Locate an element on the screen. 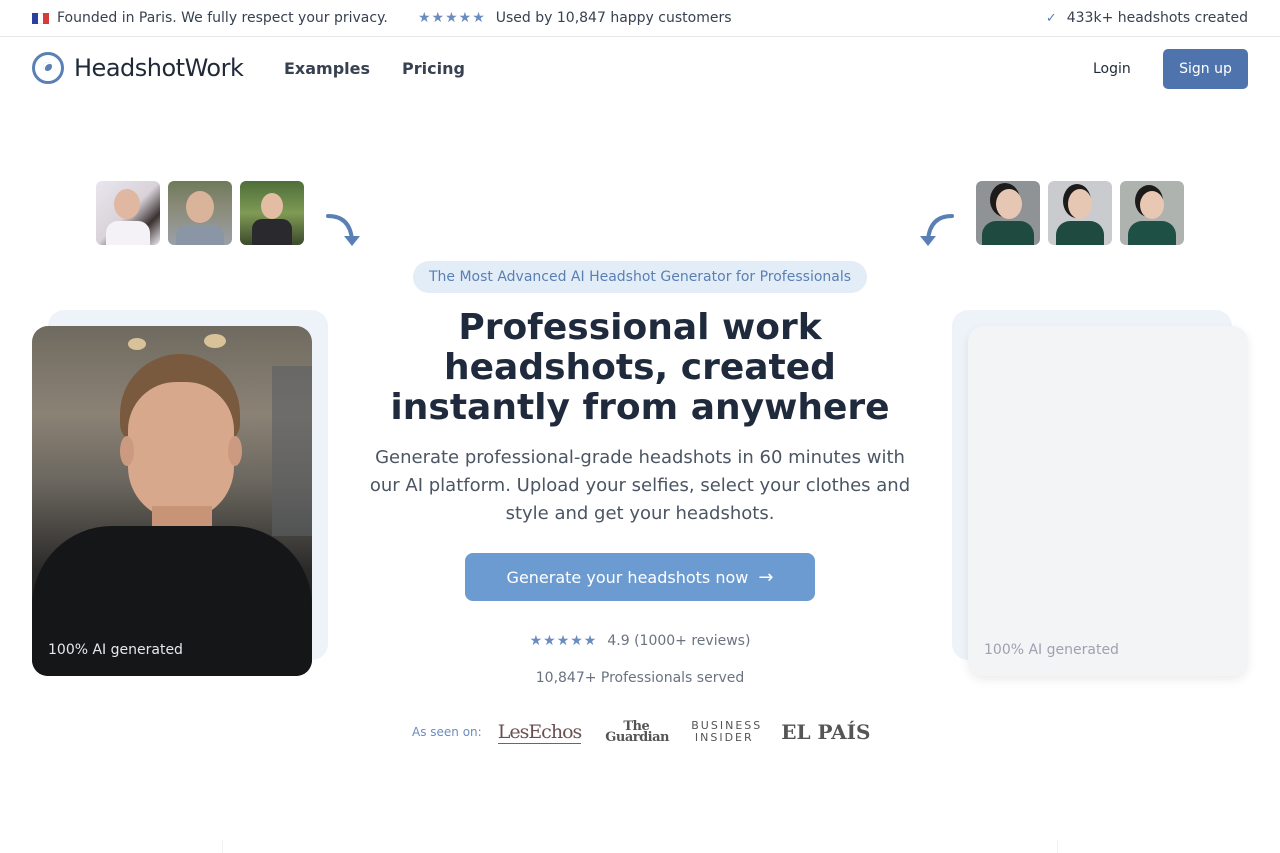  signup-button: Sign up is located at coordinates (1205, 69).